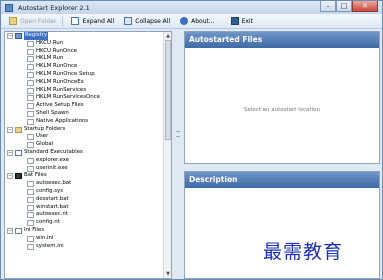  Describe the element at coordinates (50, 58) in the screenshot. I see `tree-item-label: HKLM Run` at that location.